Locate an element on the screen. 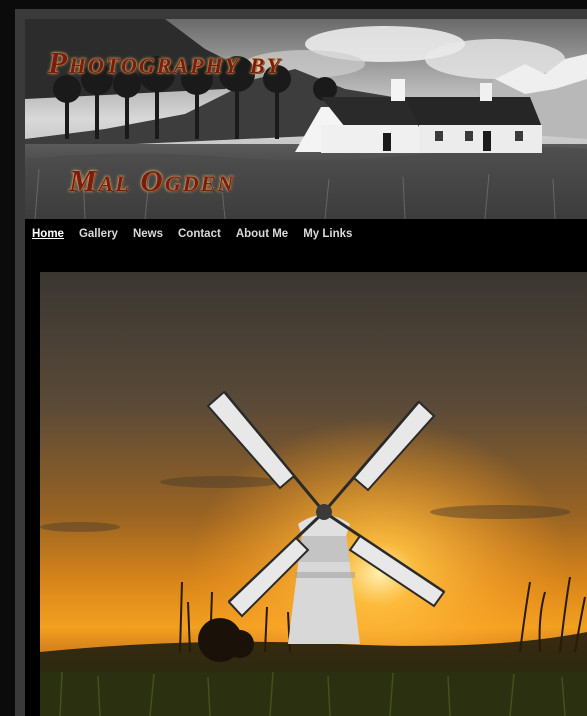  nav-item-news: News is located at coordinates (148, 234).